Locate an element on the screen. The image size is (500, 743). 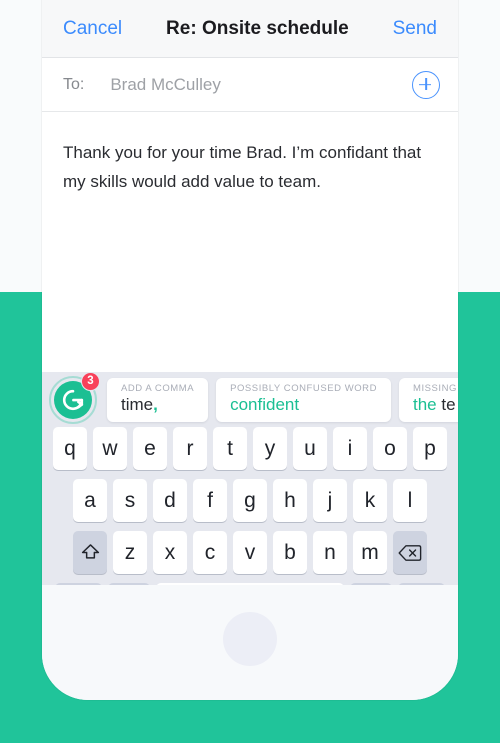
suggestion-card-missing-article: MISSING the te is located at coordinates (428, 399).